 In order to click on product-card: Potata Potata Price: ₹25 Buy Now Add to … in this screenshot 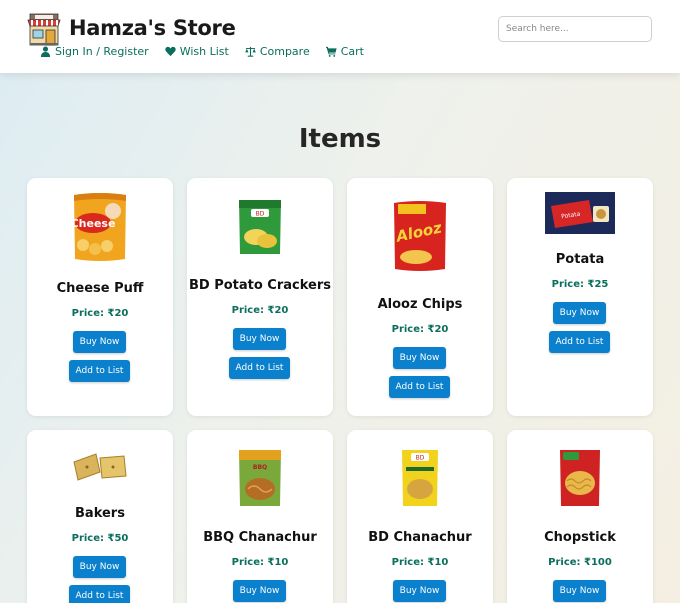, I will do `click(580, 297)`.